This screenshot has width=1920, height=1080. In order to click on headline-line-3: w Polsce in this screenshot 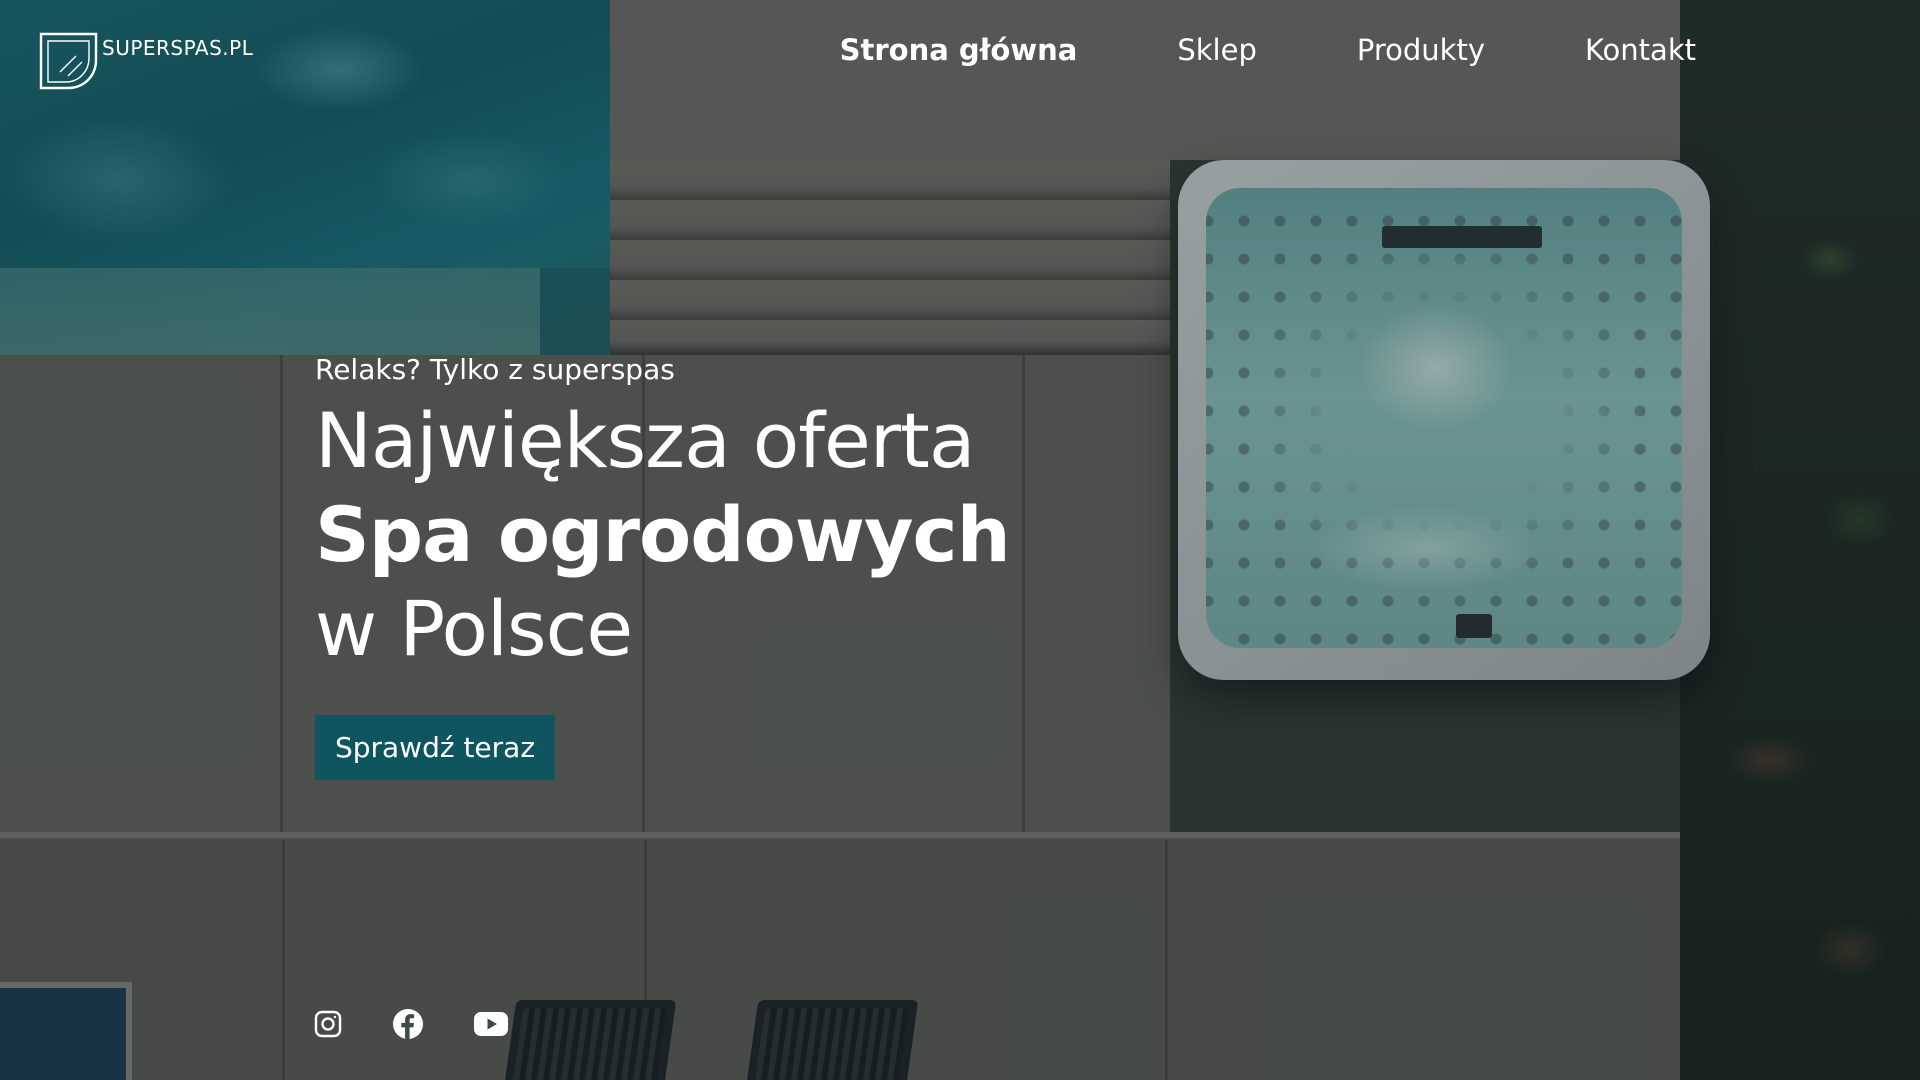, I will do `click(474, 628)`.